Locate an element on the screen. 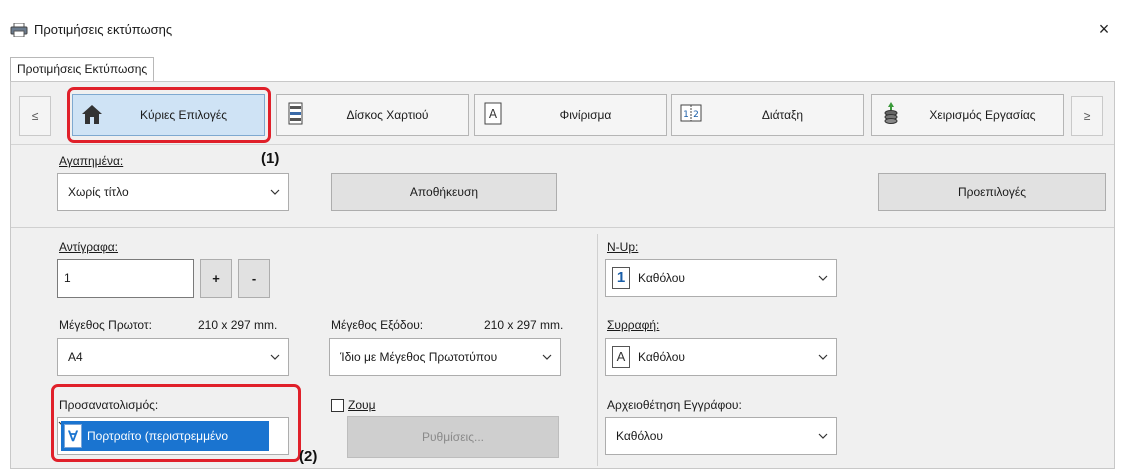 This screenshot has width=1124, height=469. job-handling-icon is located at coordinates (891, 114).